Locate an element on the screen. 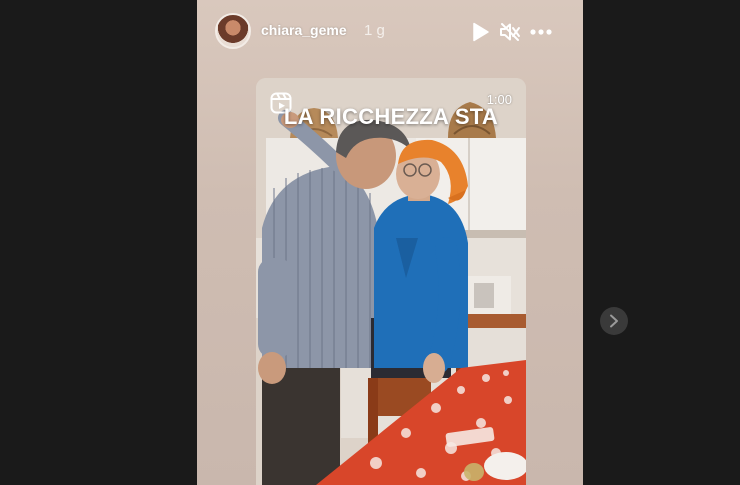 This screenshot has width=740, height=485. chevron-right-icon is located at coordinates (614, 321).